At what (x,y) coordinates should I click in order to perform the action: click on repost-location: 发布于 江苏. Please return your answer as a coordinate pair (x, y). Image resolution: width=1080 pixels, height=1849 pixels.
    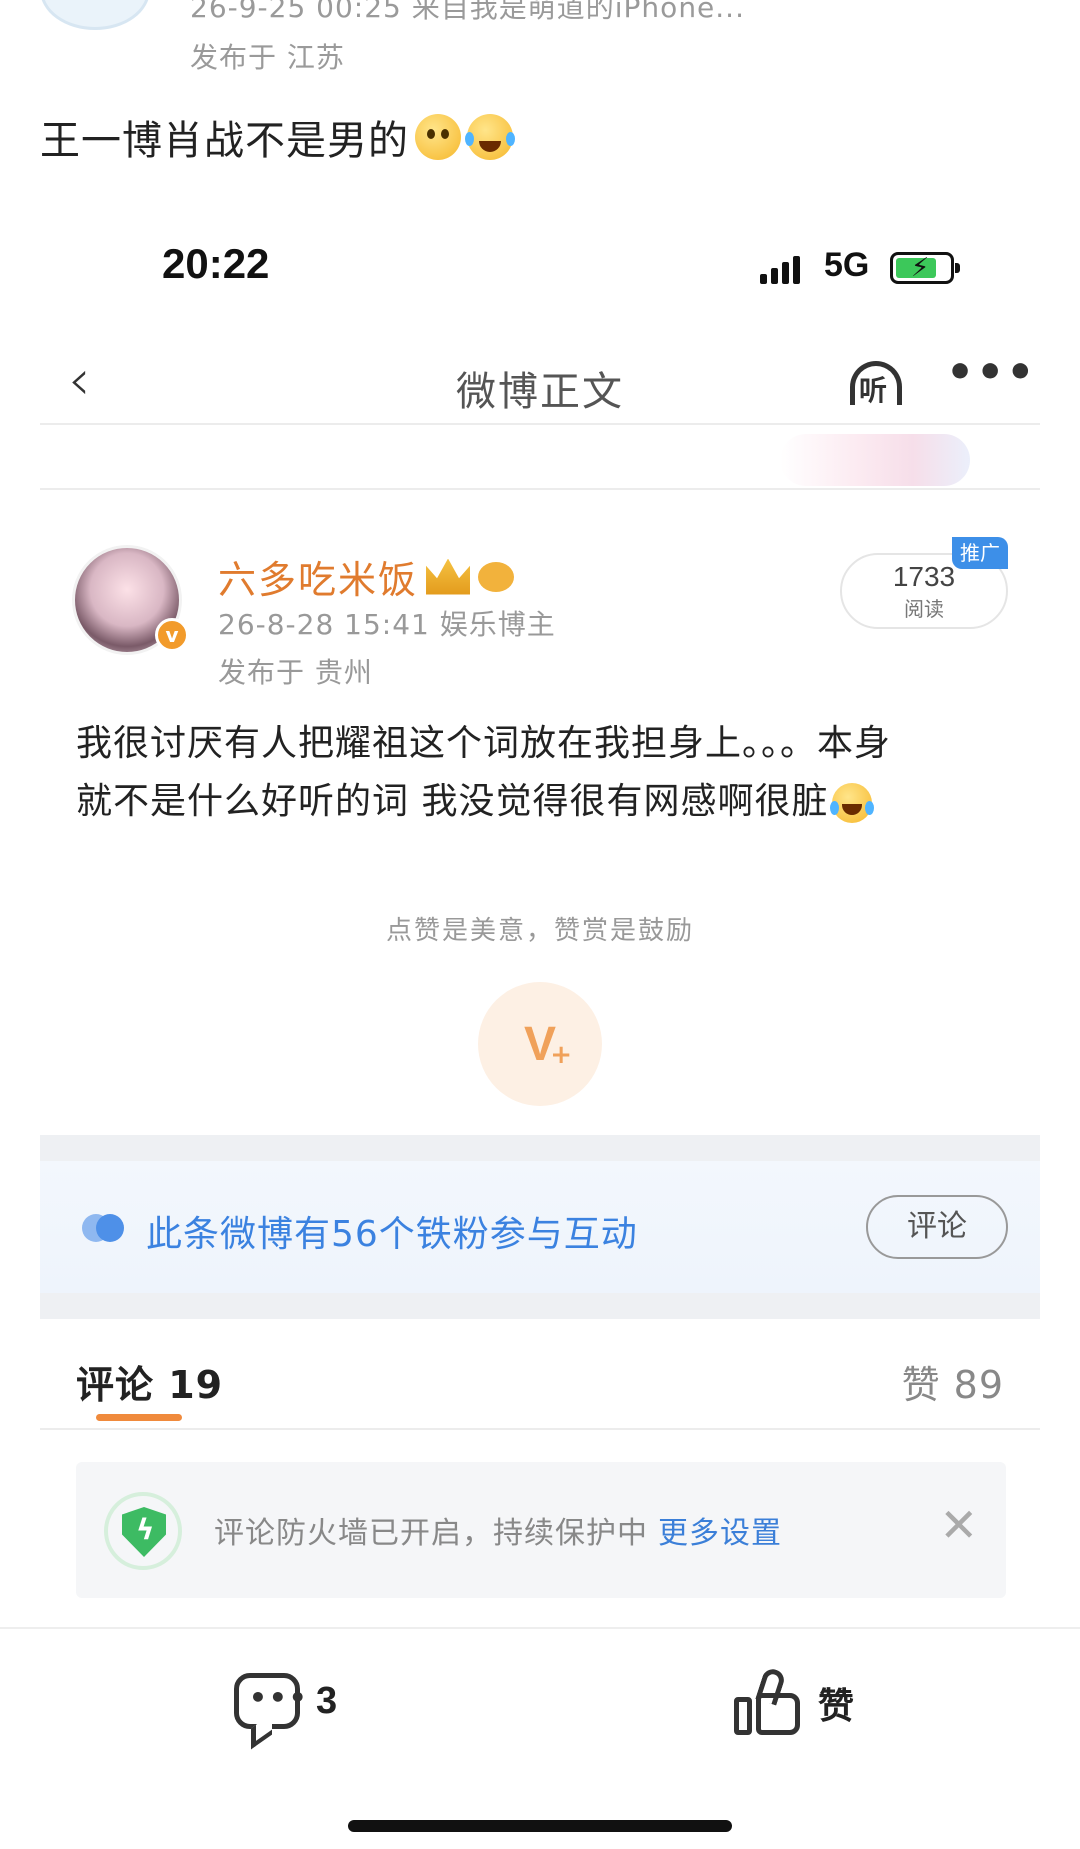
    Looking at the image, I should click on (267, 57).